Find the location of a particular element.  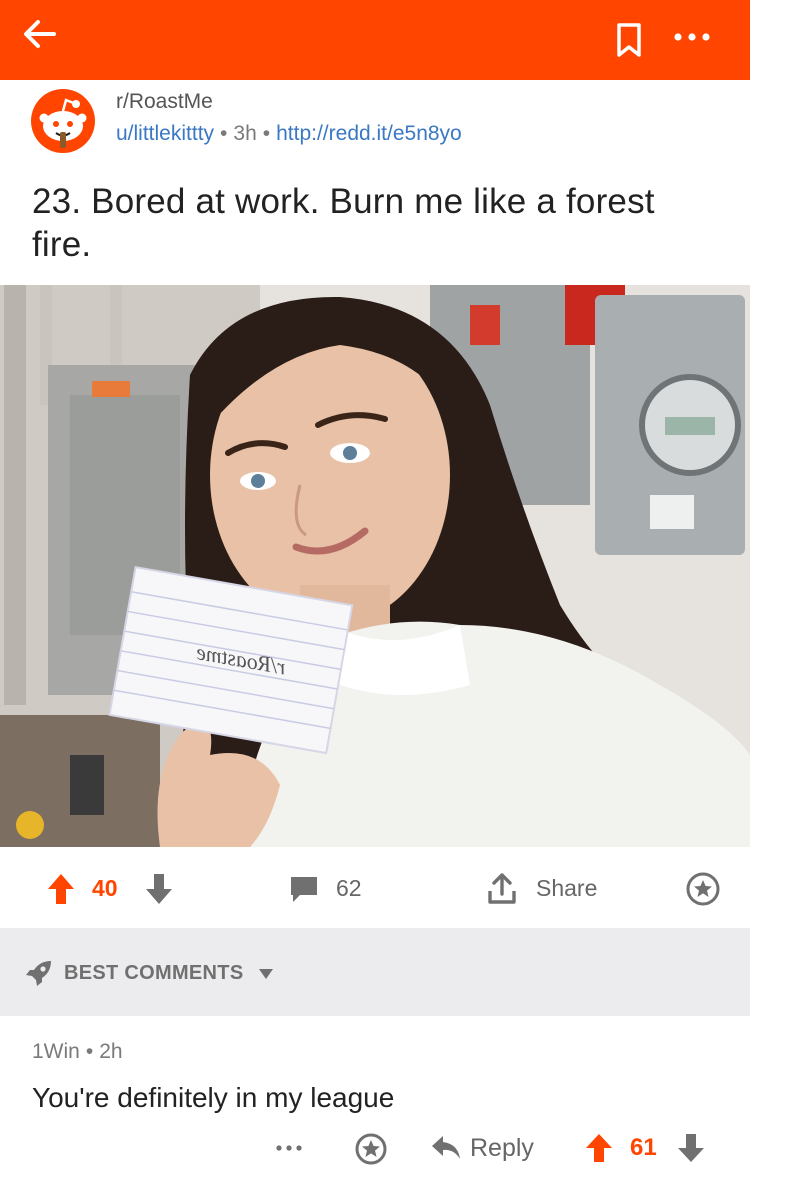

comment-meta: 1Win • 2h is located at coordinates (77, 1052).